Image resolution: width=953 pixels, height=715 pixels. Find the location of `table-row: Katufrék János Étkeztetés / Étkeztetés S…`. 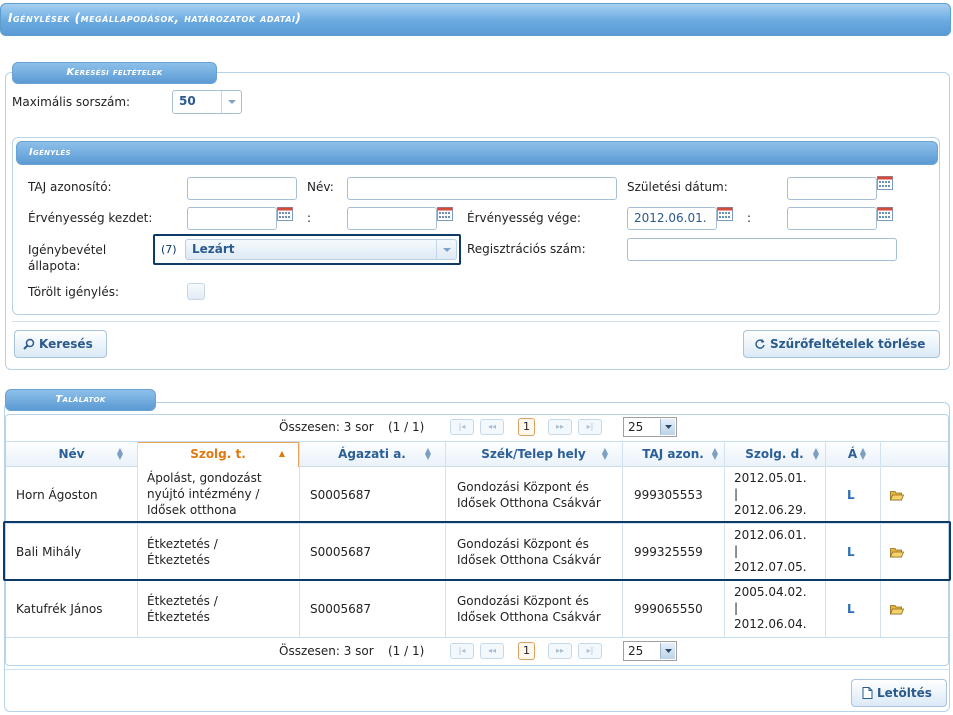

table-row: Katufrék János Étkeztetés / Étkeztetés S… is located at coordinates (477, 609).